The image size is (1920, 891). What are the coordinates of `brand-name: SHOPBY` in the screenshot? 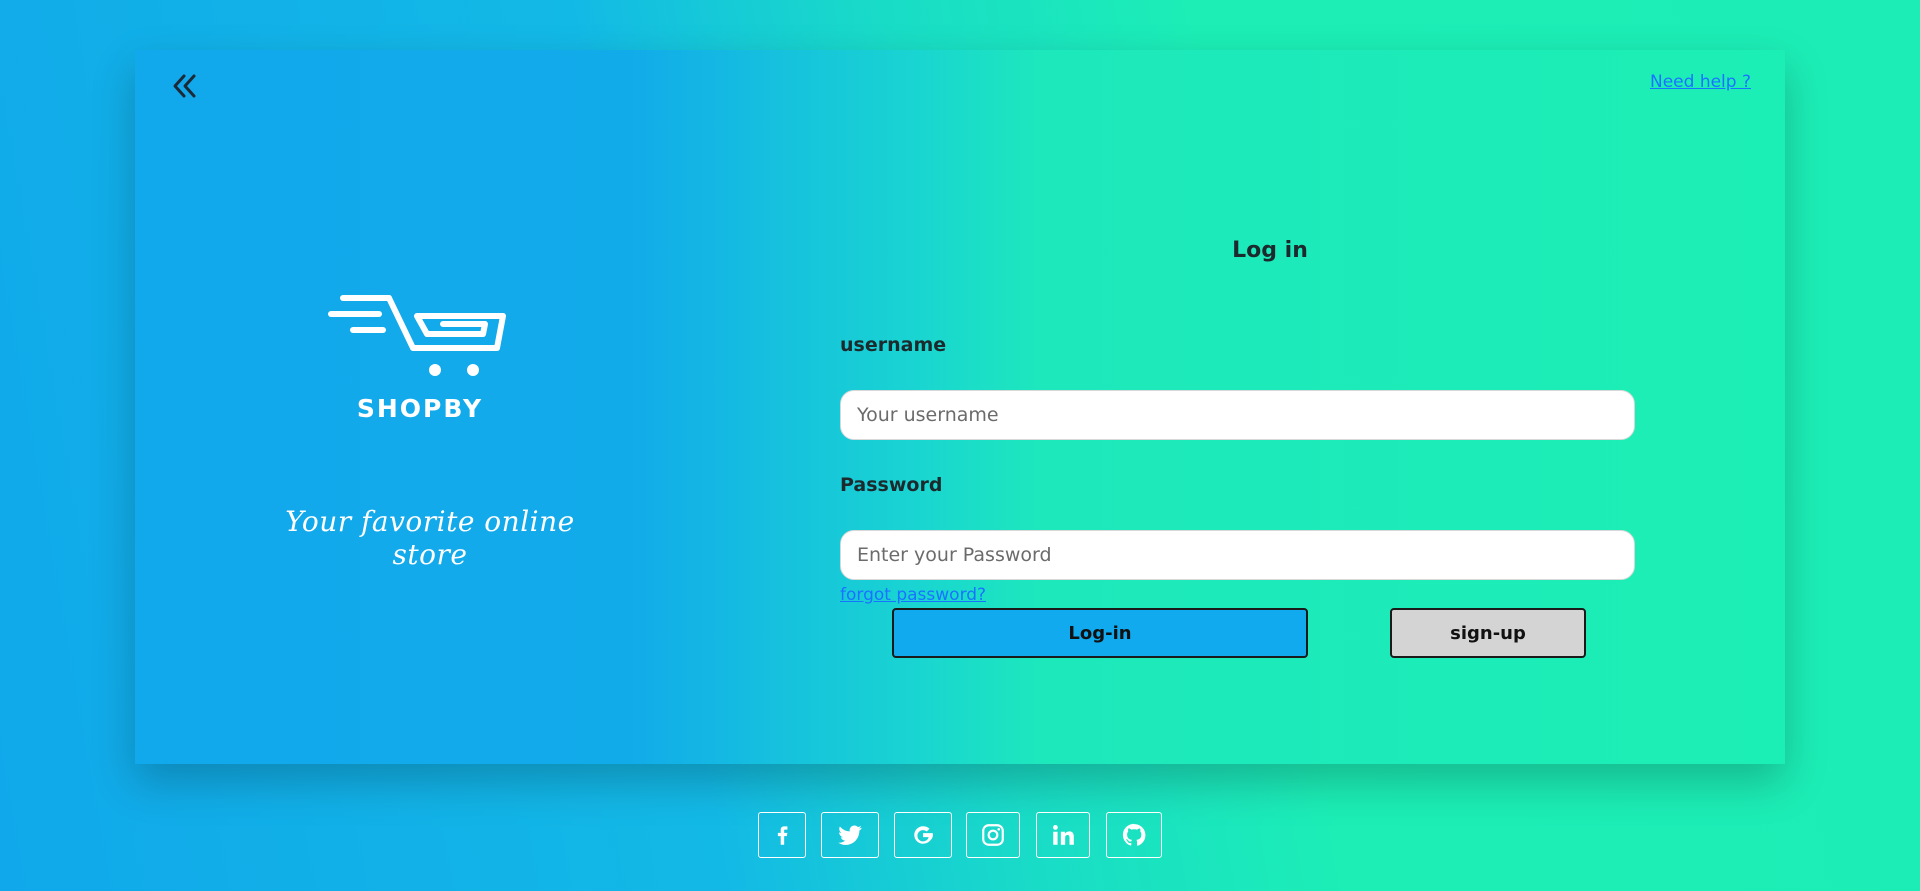 It's located at (420, 408).